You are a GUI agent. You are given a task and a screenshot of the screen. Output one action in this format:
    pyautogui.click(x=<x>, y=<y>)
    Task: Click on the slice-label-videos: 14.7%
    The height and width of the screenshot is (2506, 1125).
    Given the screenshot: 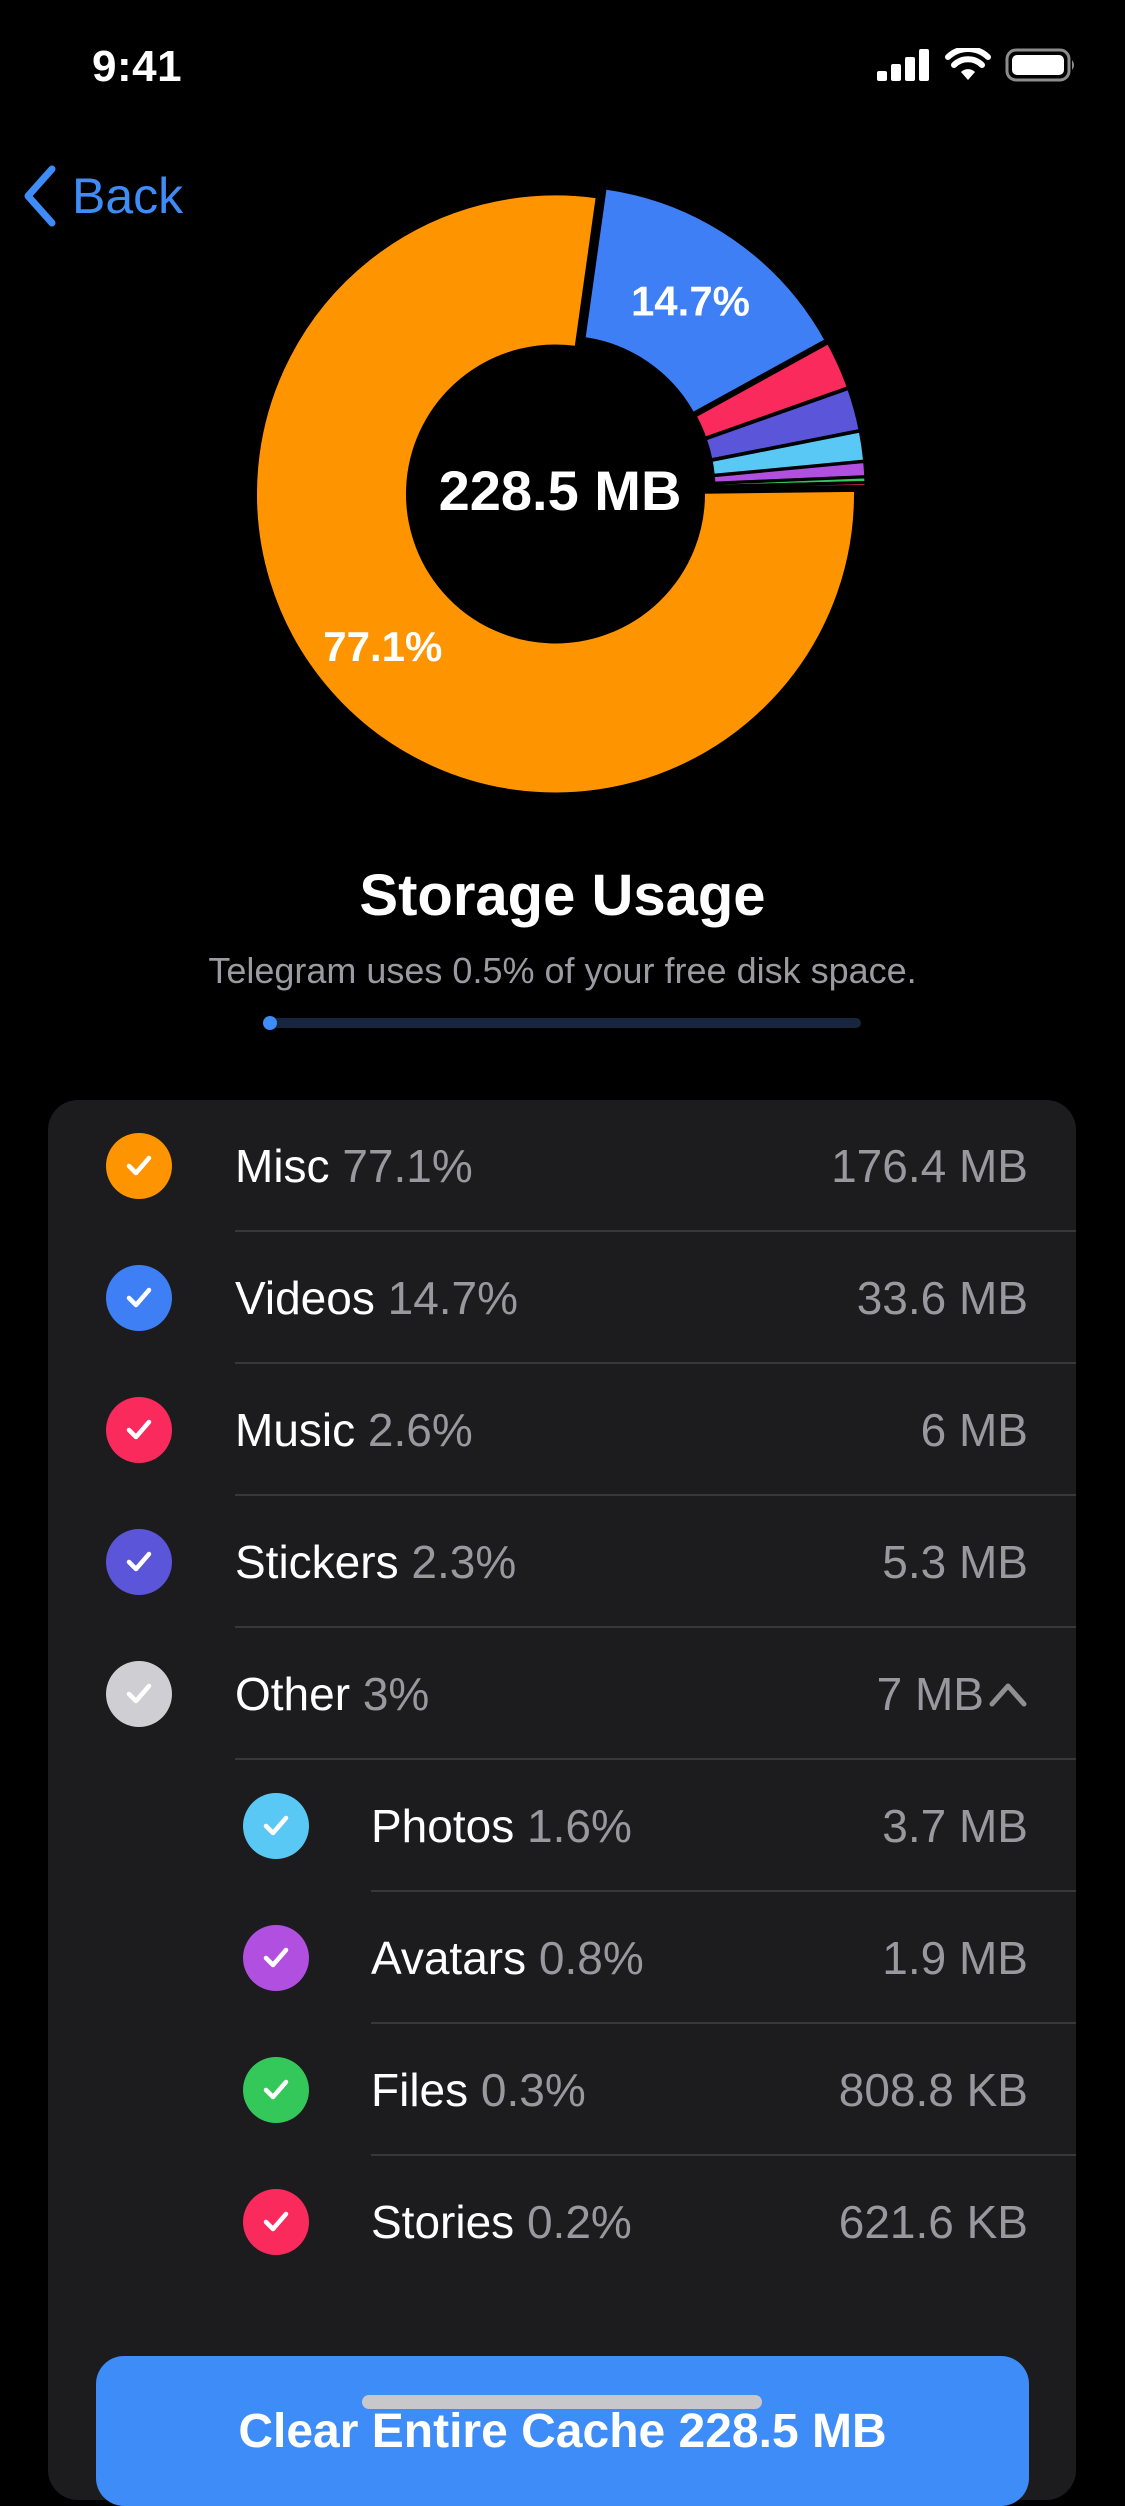 What is the action you would take?
    pyautogui.click(x=690, y=301)
    